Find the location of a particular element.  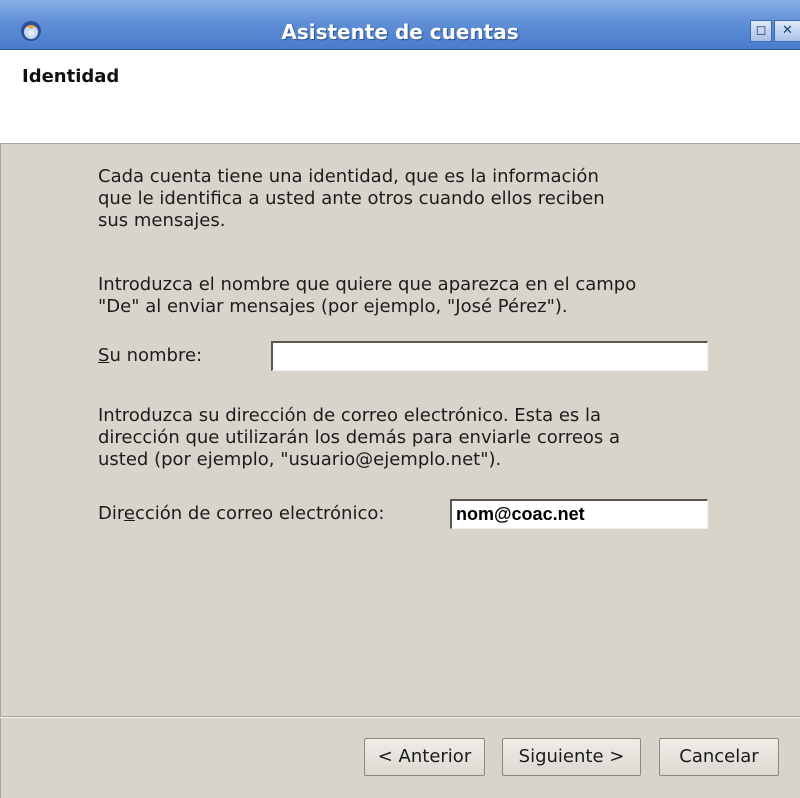

email-label-post: cción de correo electrónico: is located at coordinates (259, 513).